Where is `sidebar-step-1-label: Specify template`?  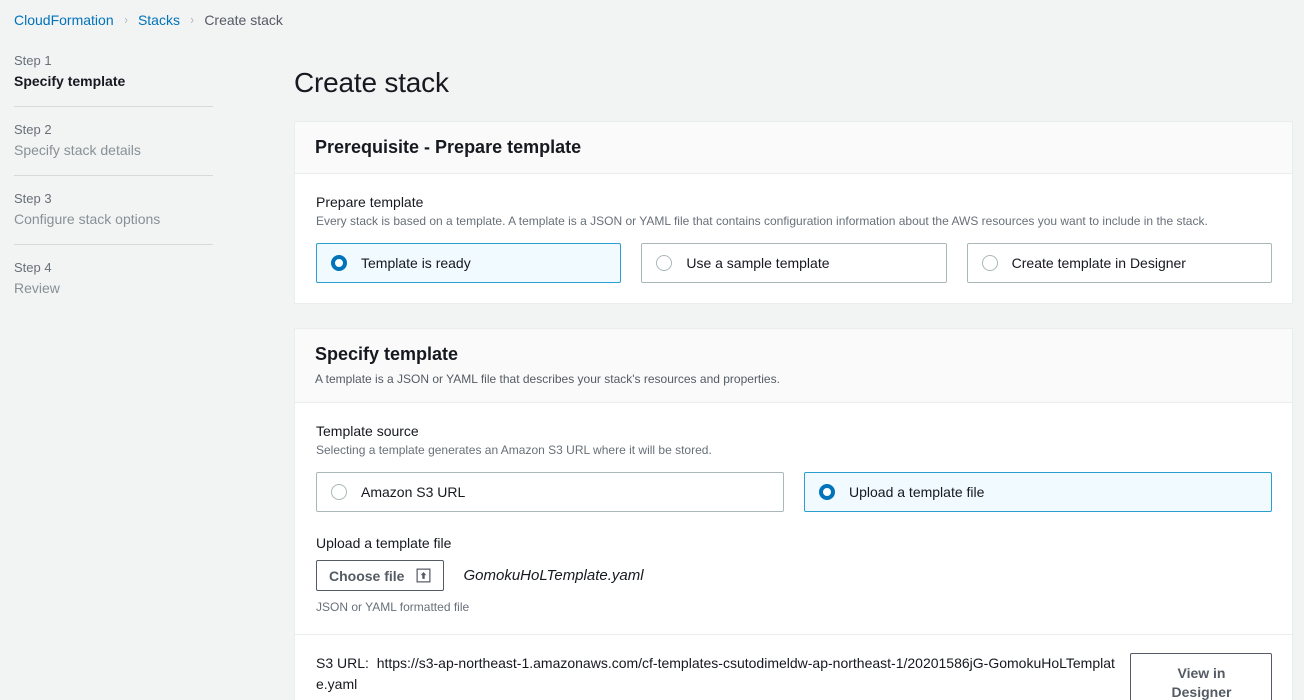 sidebar-step-1-label: Specify template is located at coordinates (70, 81).